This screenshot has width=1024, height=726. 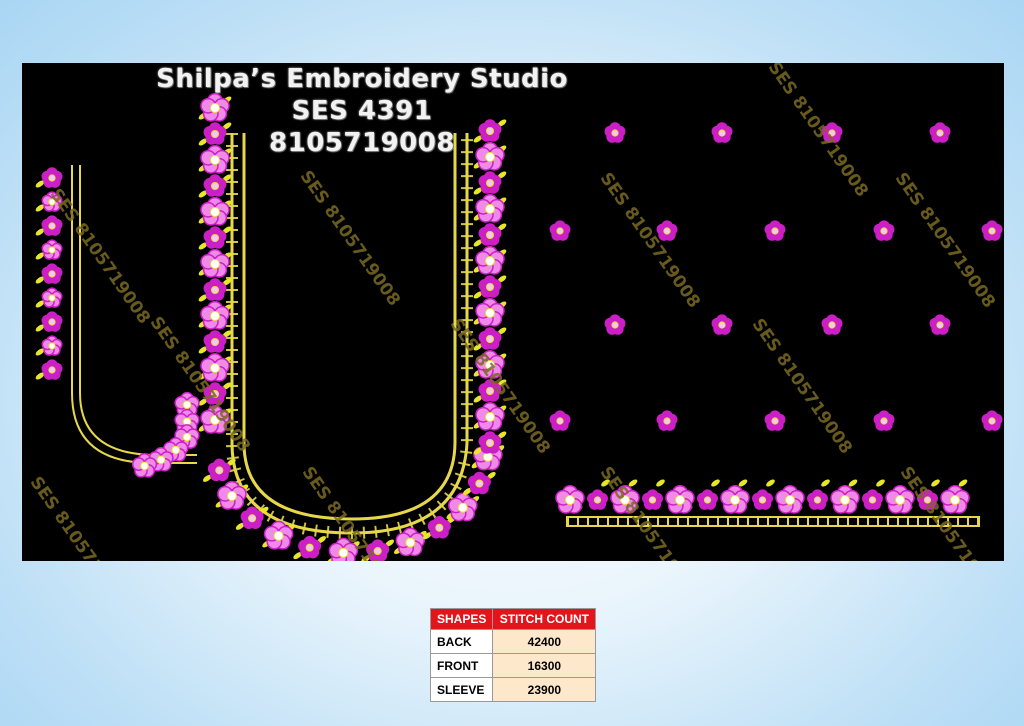 I want to click on table-row: BACK 42400, so click(x=513, y=641).